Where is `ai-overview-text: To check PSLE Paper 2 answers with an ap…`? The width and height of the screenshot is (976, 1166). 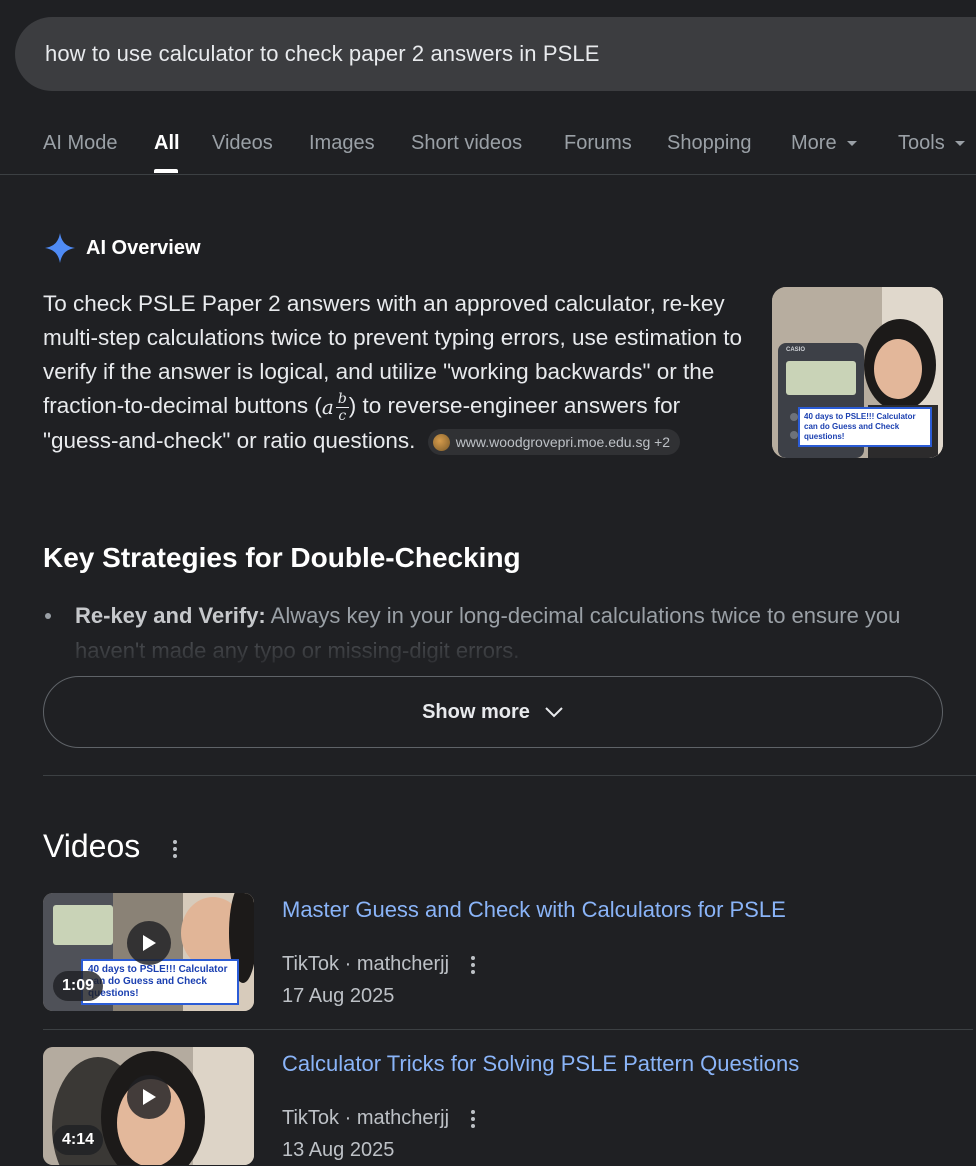 ai-overview-text: To check PSLE Paper 2 answers with an ap… is located at coordinates (398, 372).